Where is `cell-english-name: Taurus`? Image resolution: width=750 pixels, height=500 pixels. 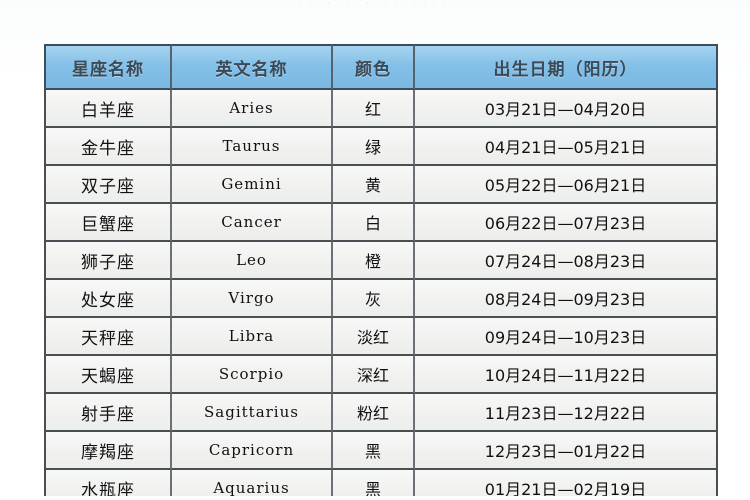
cell-english-name: Taurus is located at coordinates (252, 147).